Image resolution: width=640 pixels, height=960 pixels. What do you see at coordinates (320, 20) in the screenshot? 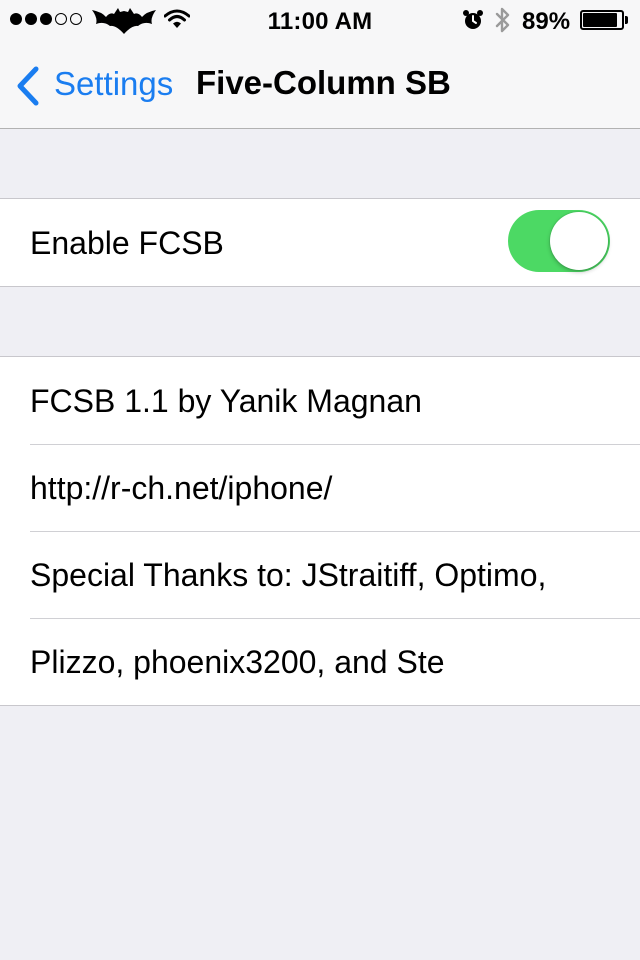
I see `status-bar: 11:00 AM 89%` at bounding box center [320, 20].